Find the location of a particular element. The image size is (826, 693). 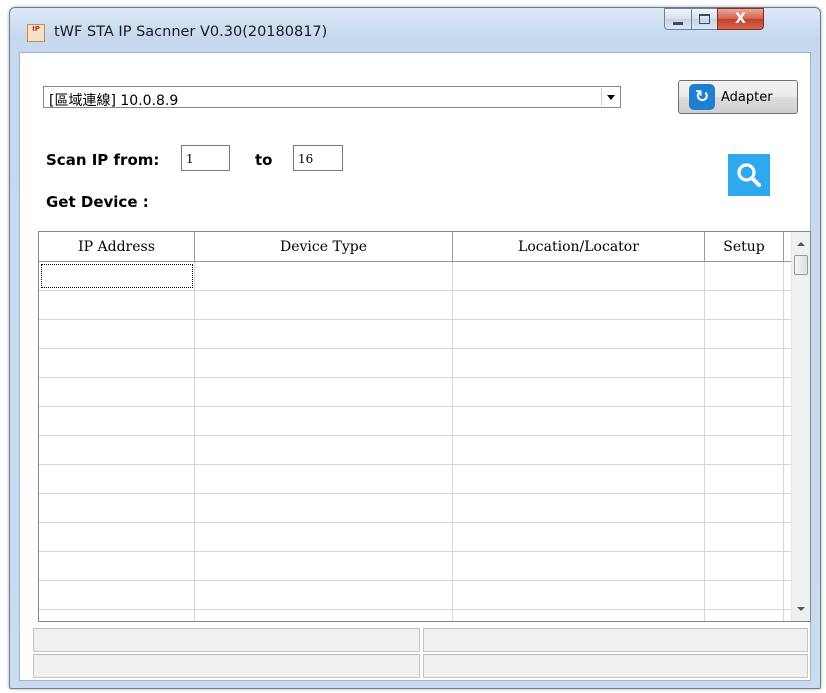

dropdown-button is located at coordinates (610, 97).